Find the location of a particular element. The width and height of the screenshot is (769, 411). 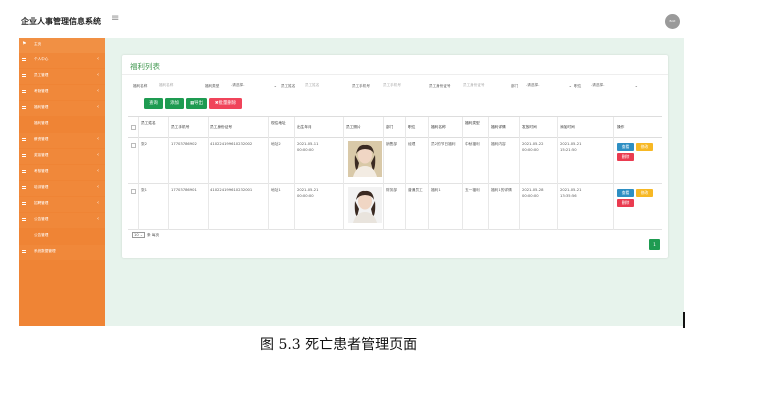

sidebar-item-label: 奖惩管理 is located at coordinates (41, 155).